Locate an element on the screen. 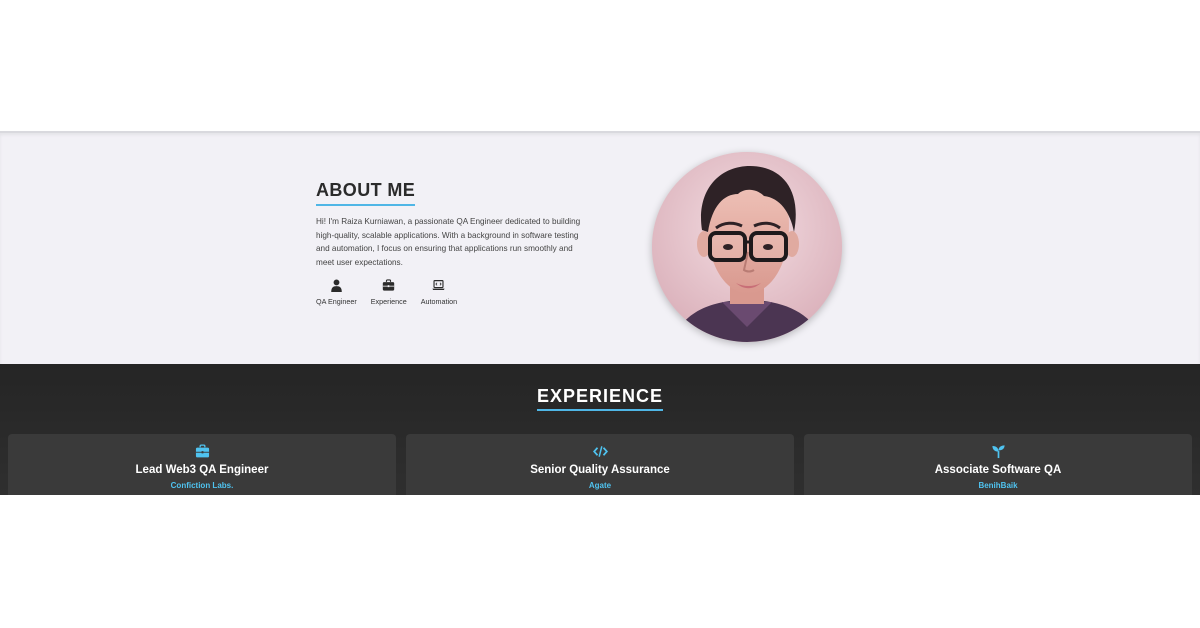  laptop-code-icon is located at coordinates (438, 285).